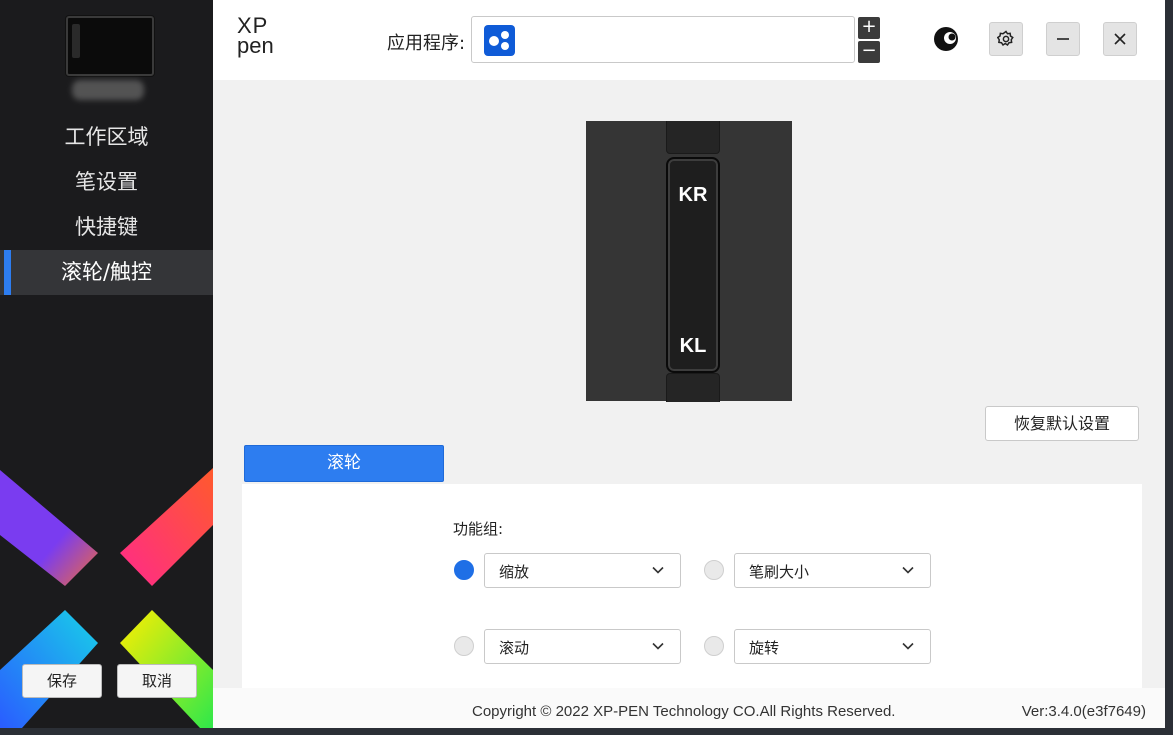  I want to click on ring-label-kr: KR, so click(693, 195).